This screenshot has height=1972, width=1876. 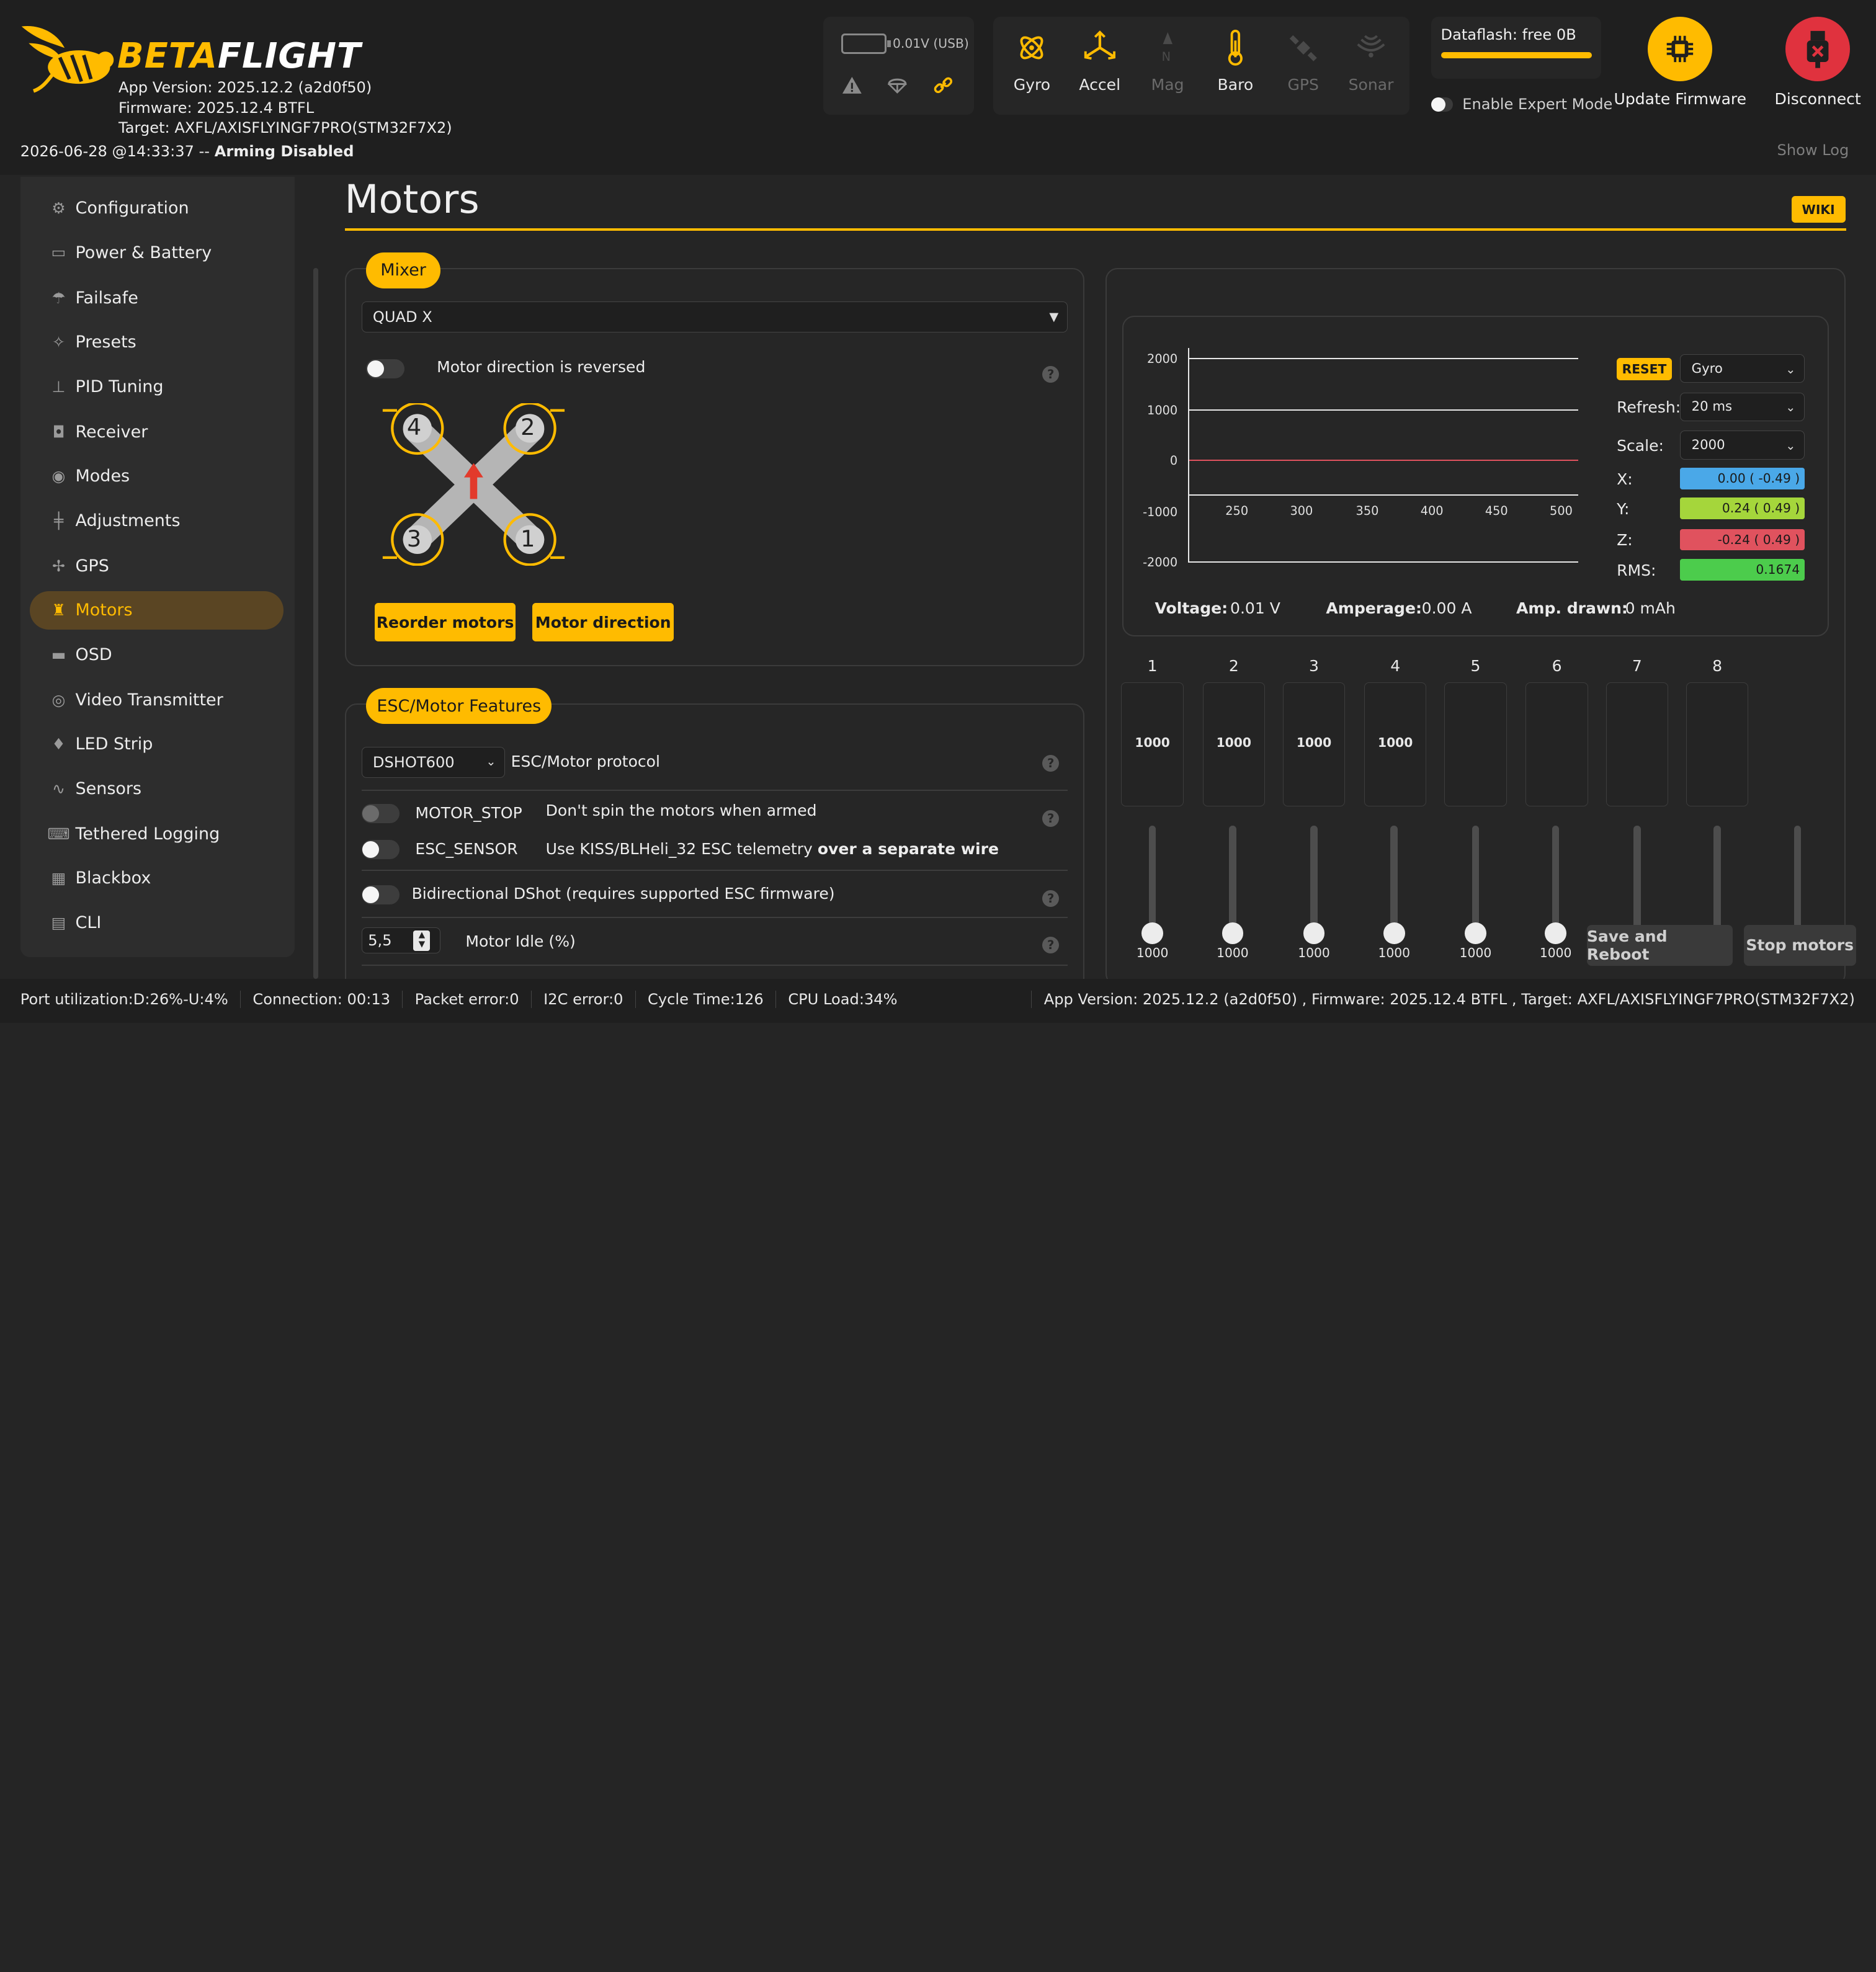 What do you see at coordinates (1742, 406) in the screenshot?
I see `refresh-select: 20 ms ⌄` at bounding box center [1742, 406].